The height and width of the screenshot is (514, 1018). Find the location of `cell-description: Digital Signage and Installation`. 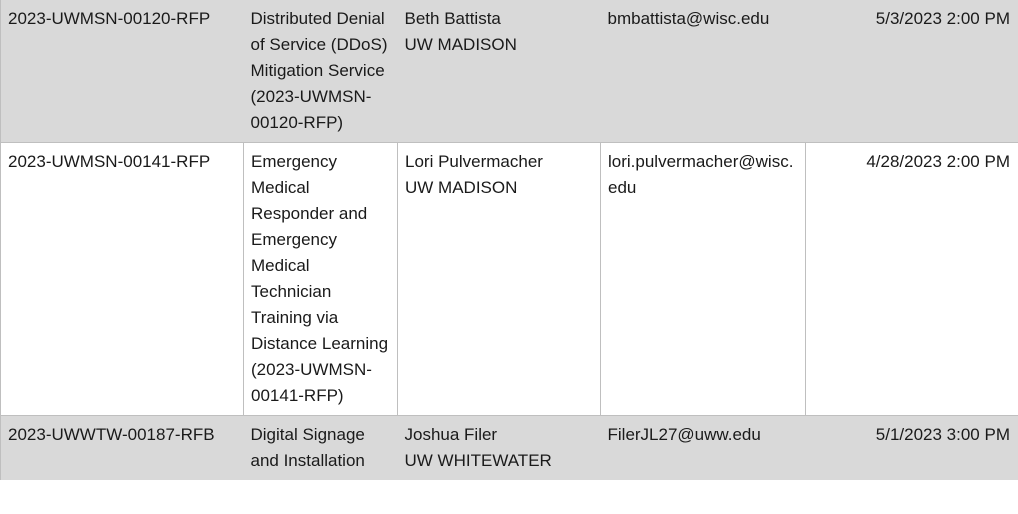

cell-description: Digital Signage and Installation is located at coordinates (320, 447).